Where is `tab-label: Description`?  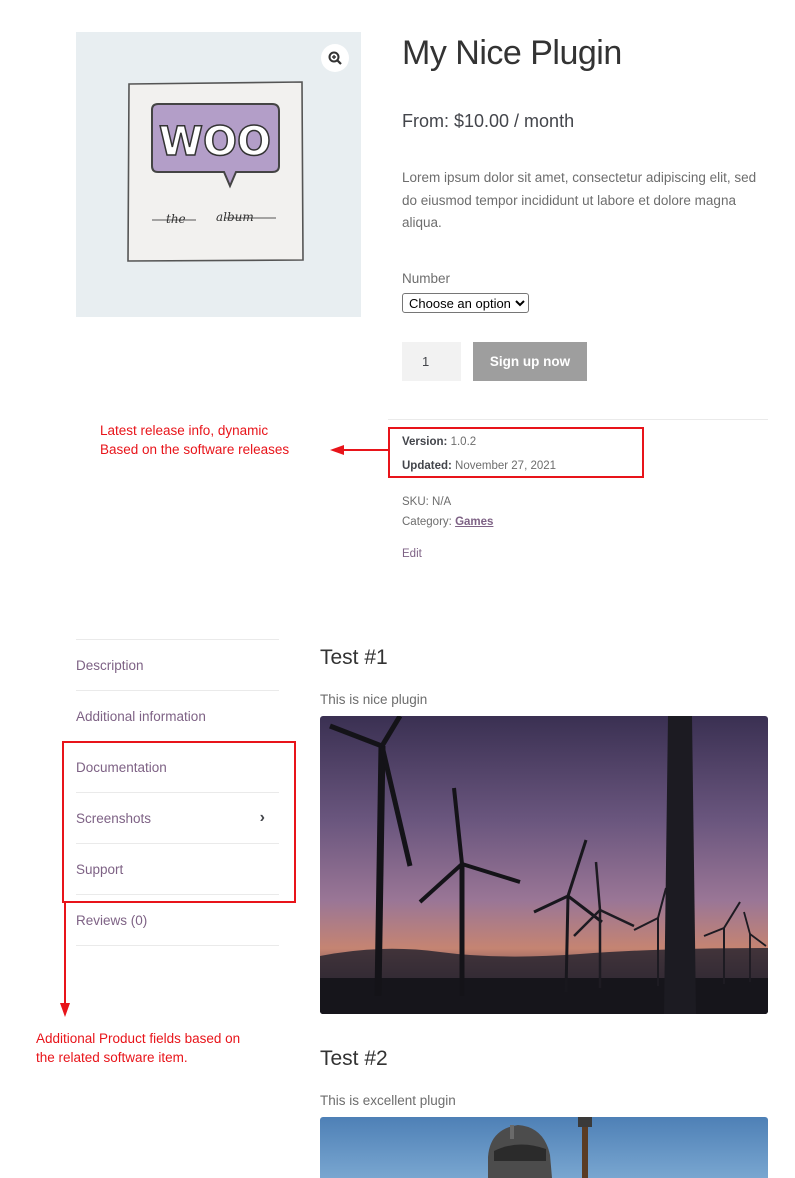
tab-label: Description is located at coordinates (110, 665).